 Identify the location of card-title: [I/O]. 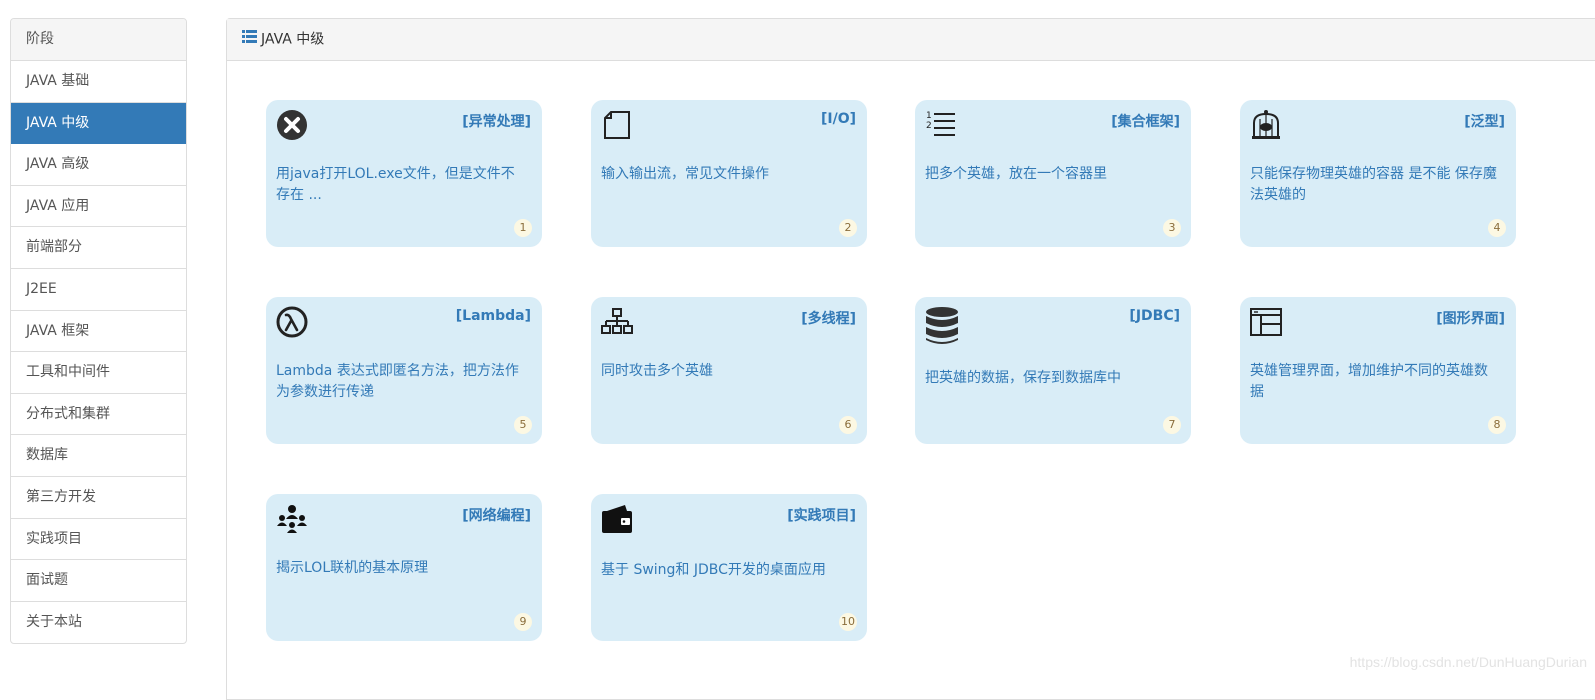
(838, 119).